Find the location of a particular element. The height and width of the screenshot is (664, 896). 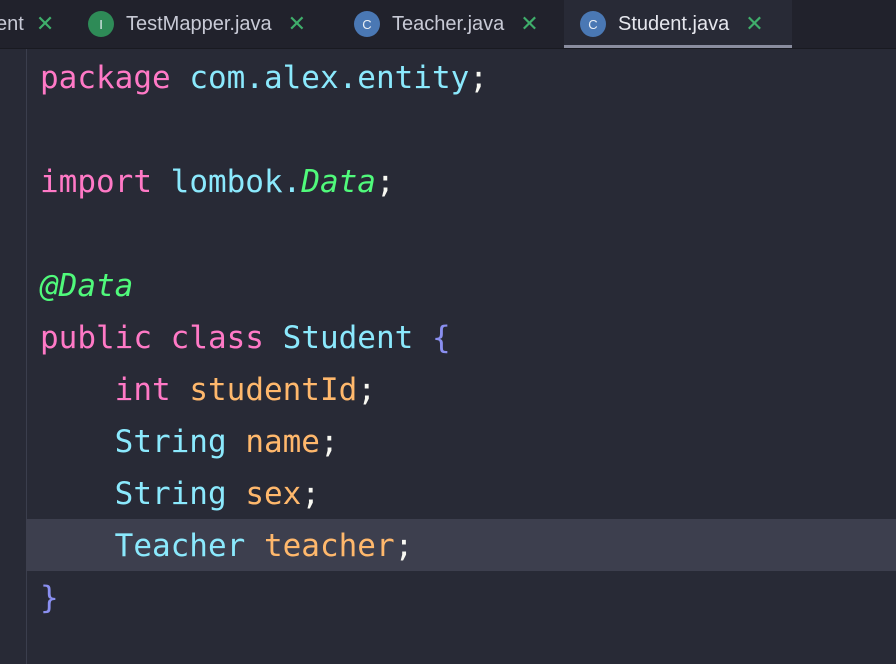

interface-icon: I is located at coordinates (101, 24).